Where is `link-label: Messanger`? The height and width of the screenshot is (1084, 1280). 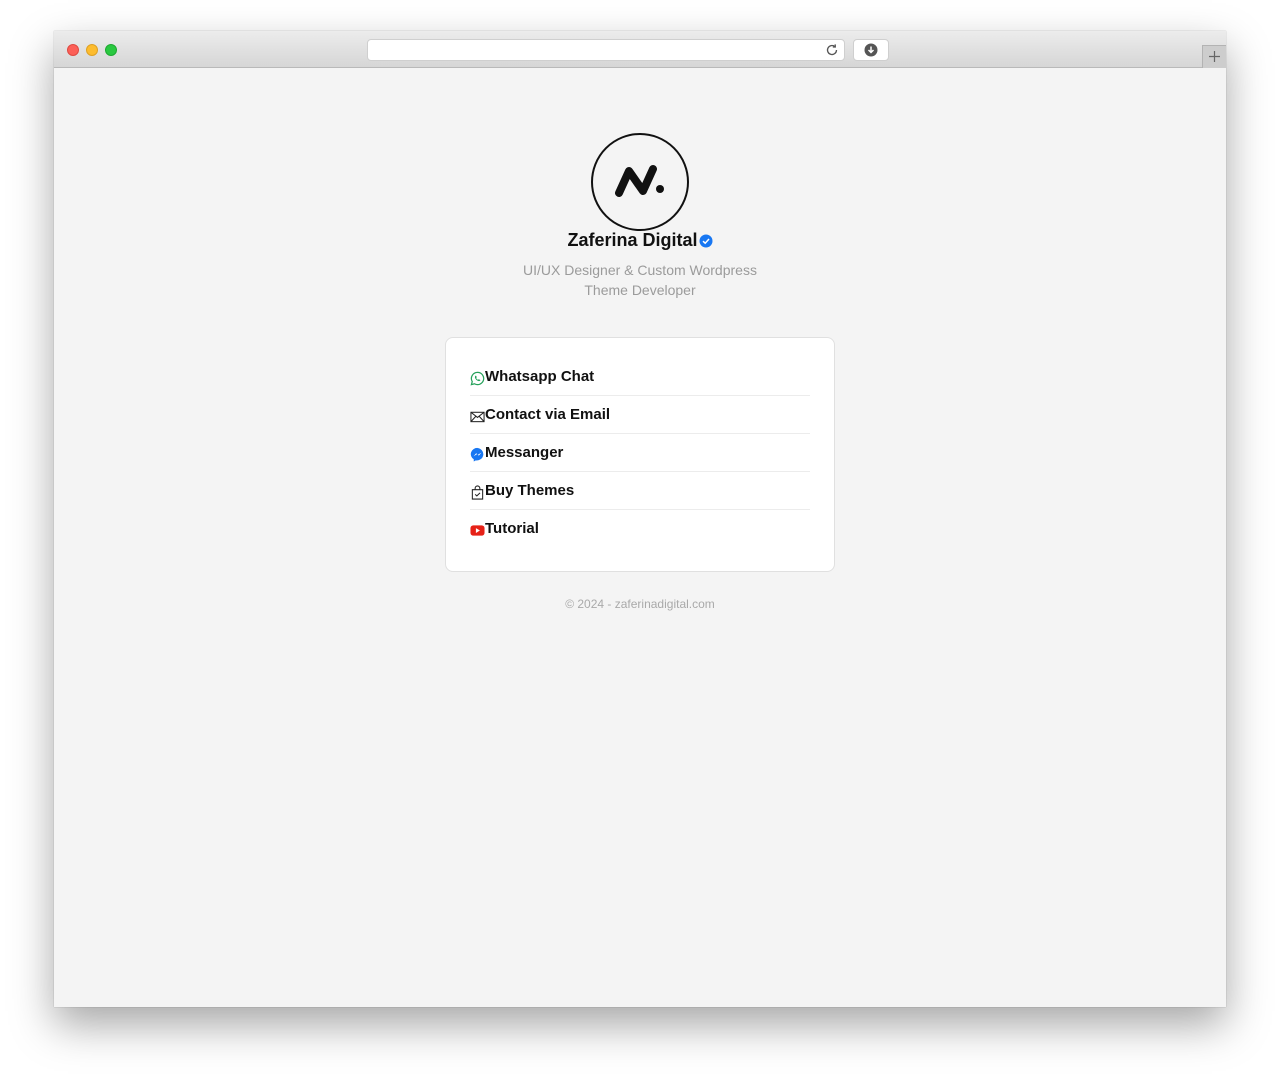 link-label: Messanger is located at coordinates (524, 452).